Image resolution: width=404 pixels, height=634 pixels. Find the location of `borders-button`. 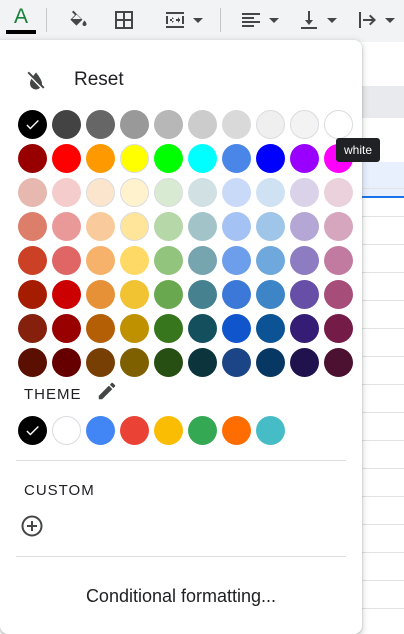

borders-button is located at coordinates (124, 20).